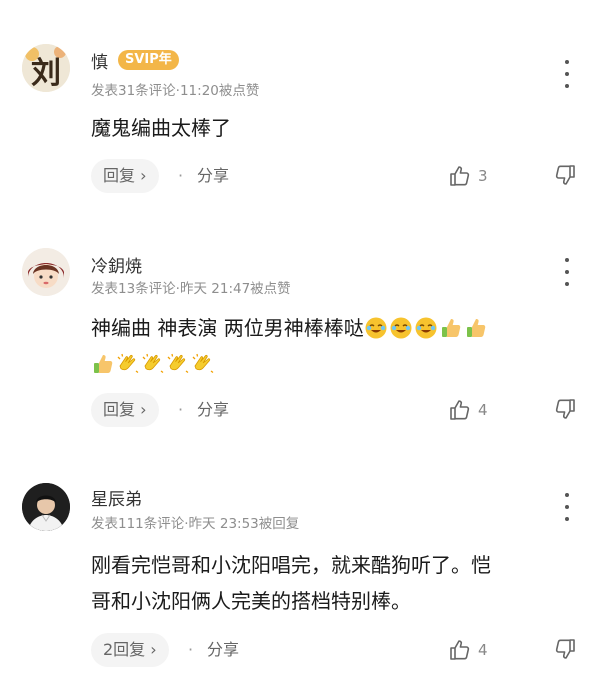  Describe the element at coordinates (116, 497) in the screenshot. I see `username: 星辰弟` at that location.